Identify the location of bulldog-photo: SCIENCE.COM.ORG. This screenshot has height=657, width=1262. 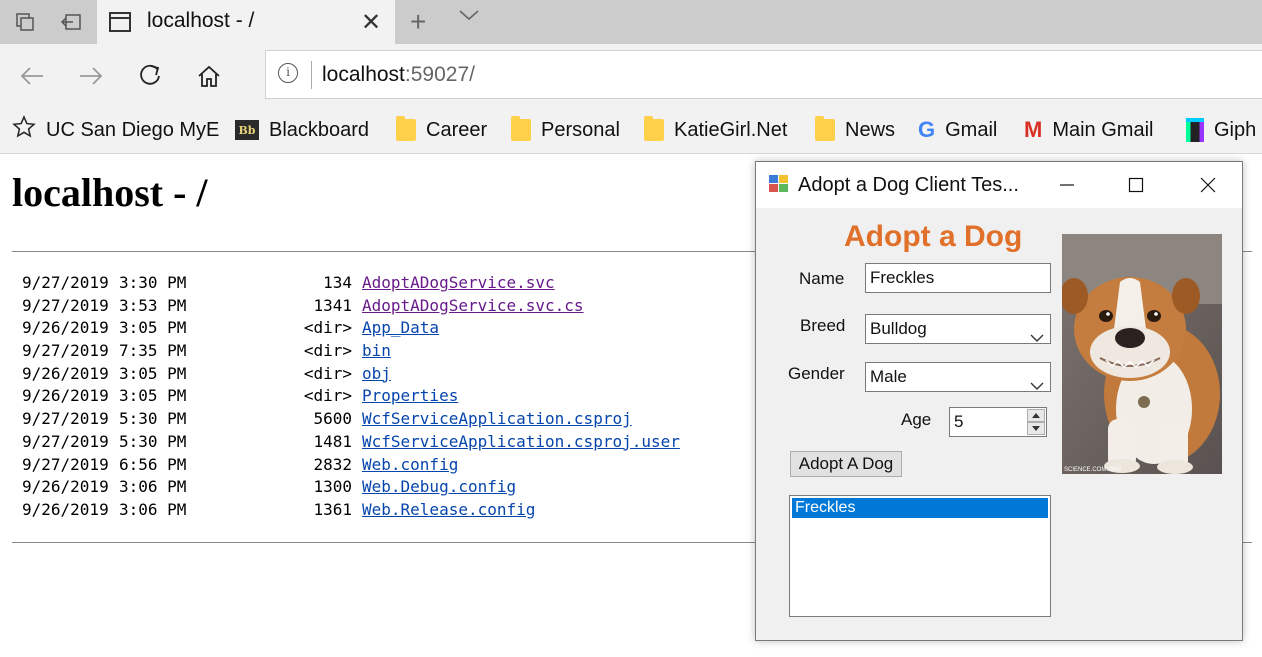
(1142, 354).